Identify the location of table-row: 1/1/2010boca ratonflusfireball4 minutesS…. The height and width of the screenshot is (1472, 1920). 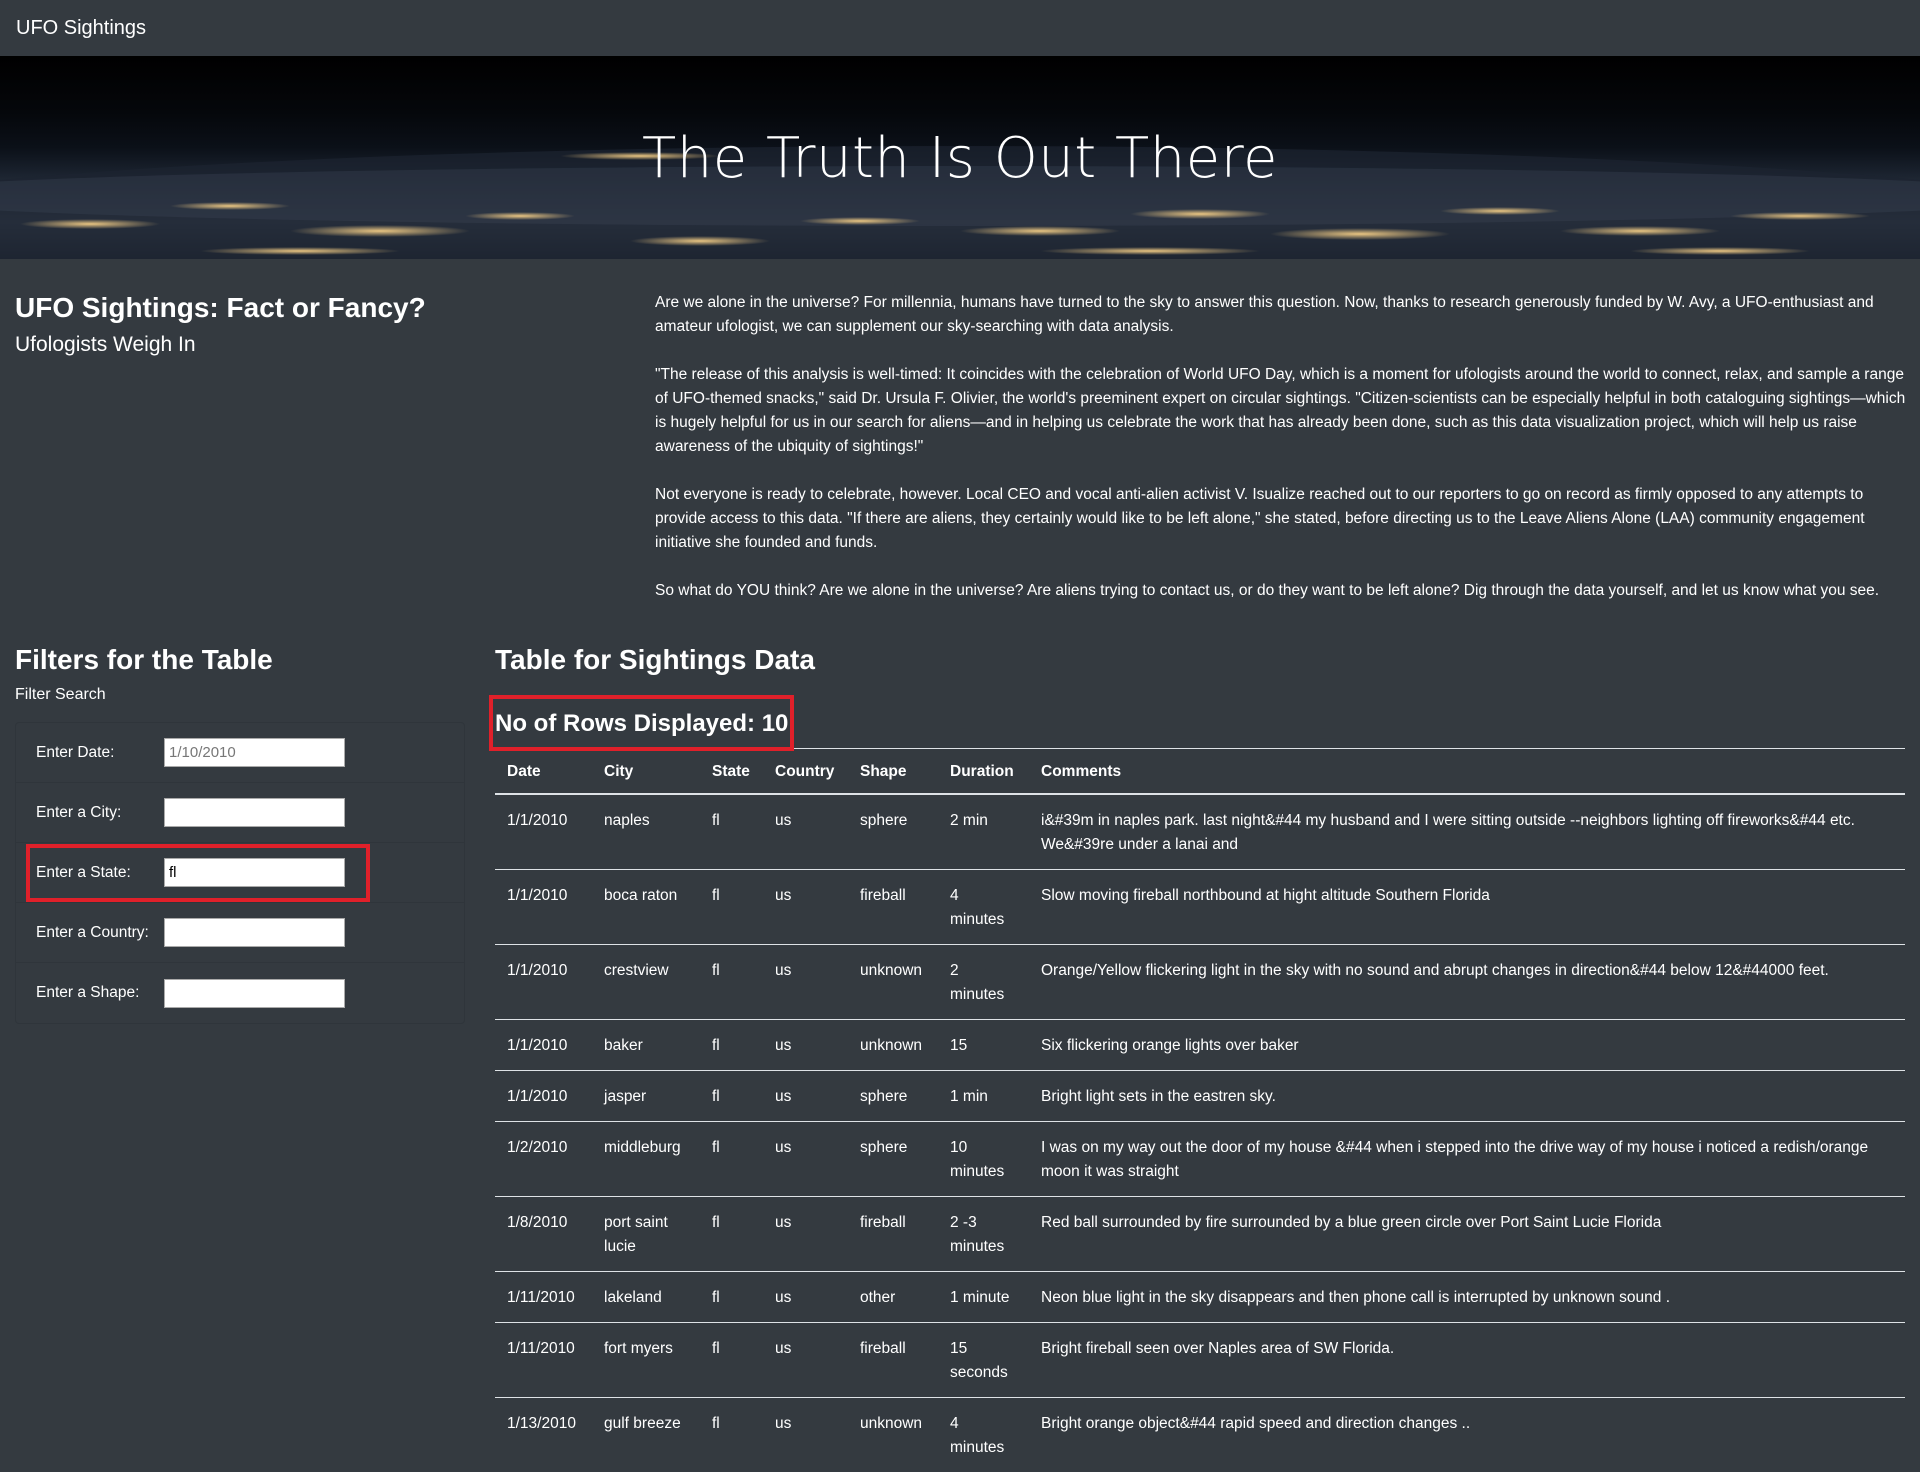
(1200, 907).